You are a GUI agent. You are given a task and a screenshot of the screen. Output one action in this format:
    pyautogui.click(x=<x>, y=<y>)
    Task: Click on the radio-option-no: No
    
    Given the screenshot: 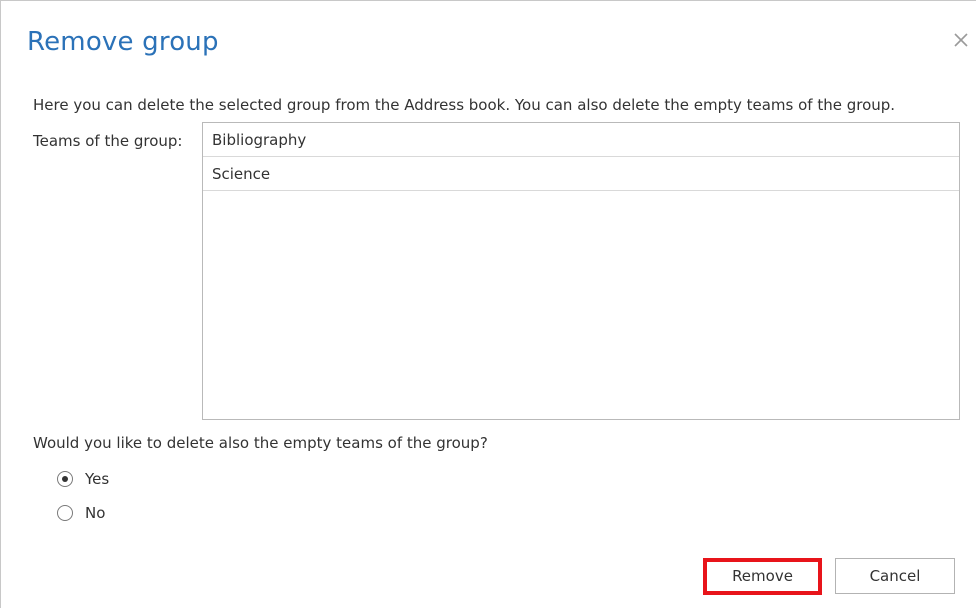 What is the action you would take?
    pyautogui.click(x=81, y=513)
    